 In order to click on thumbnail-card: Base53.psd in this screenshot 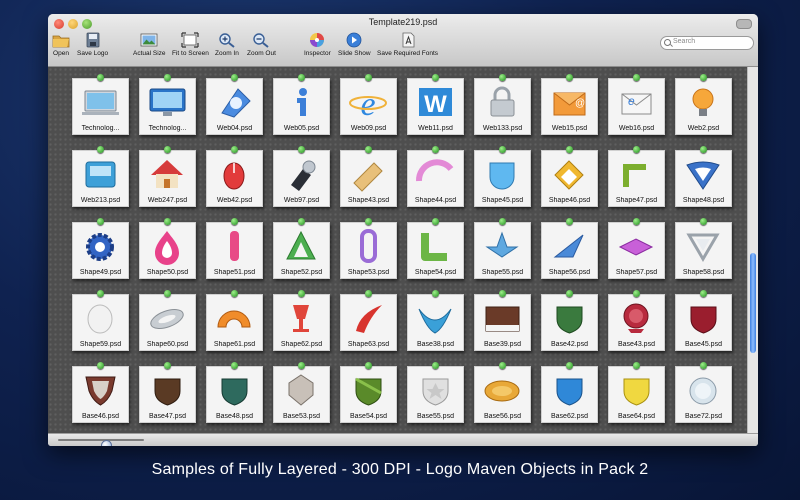, I will do `click(301, 392)`.